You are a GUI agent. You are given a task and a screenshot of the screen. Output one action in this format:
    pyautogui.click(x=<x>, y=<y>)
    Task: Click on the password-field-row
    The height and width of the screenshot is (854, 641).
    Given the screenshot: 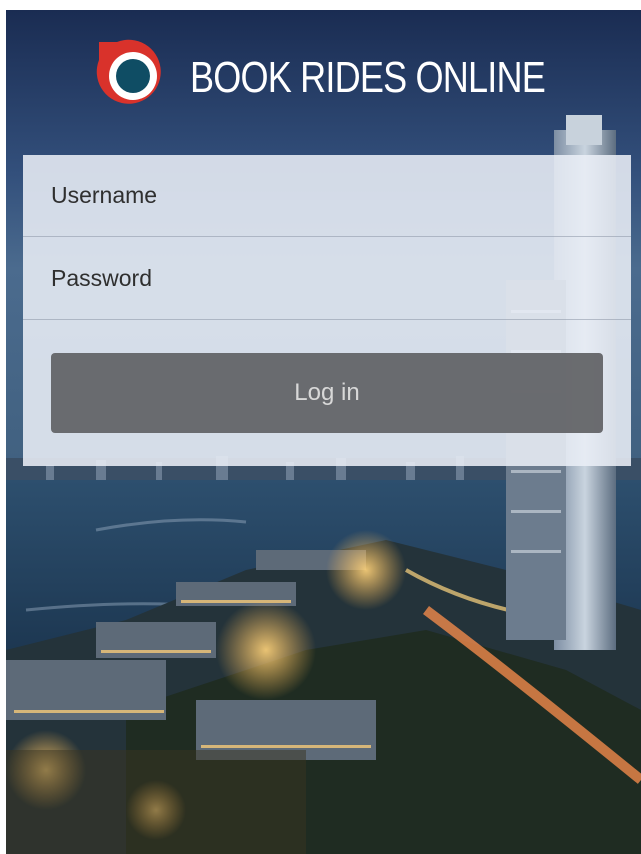 What is the action you would take?
    pyautogui.click(x=327, y=279)
    